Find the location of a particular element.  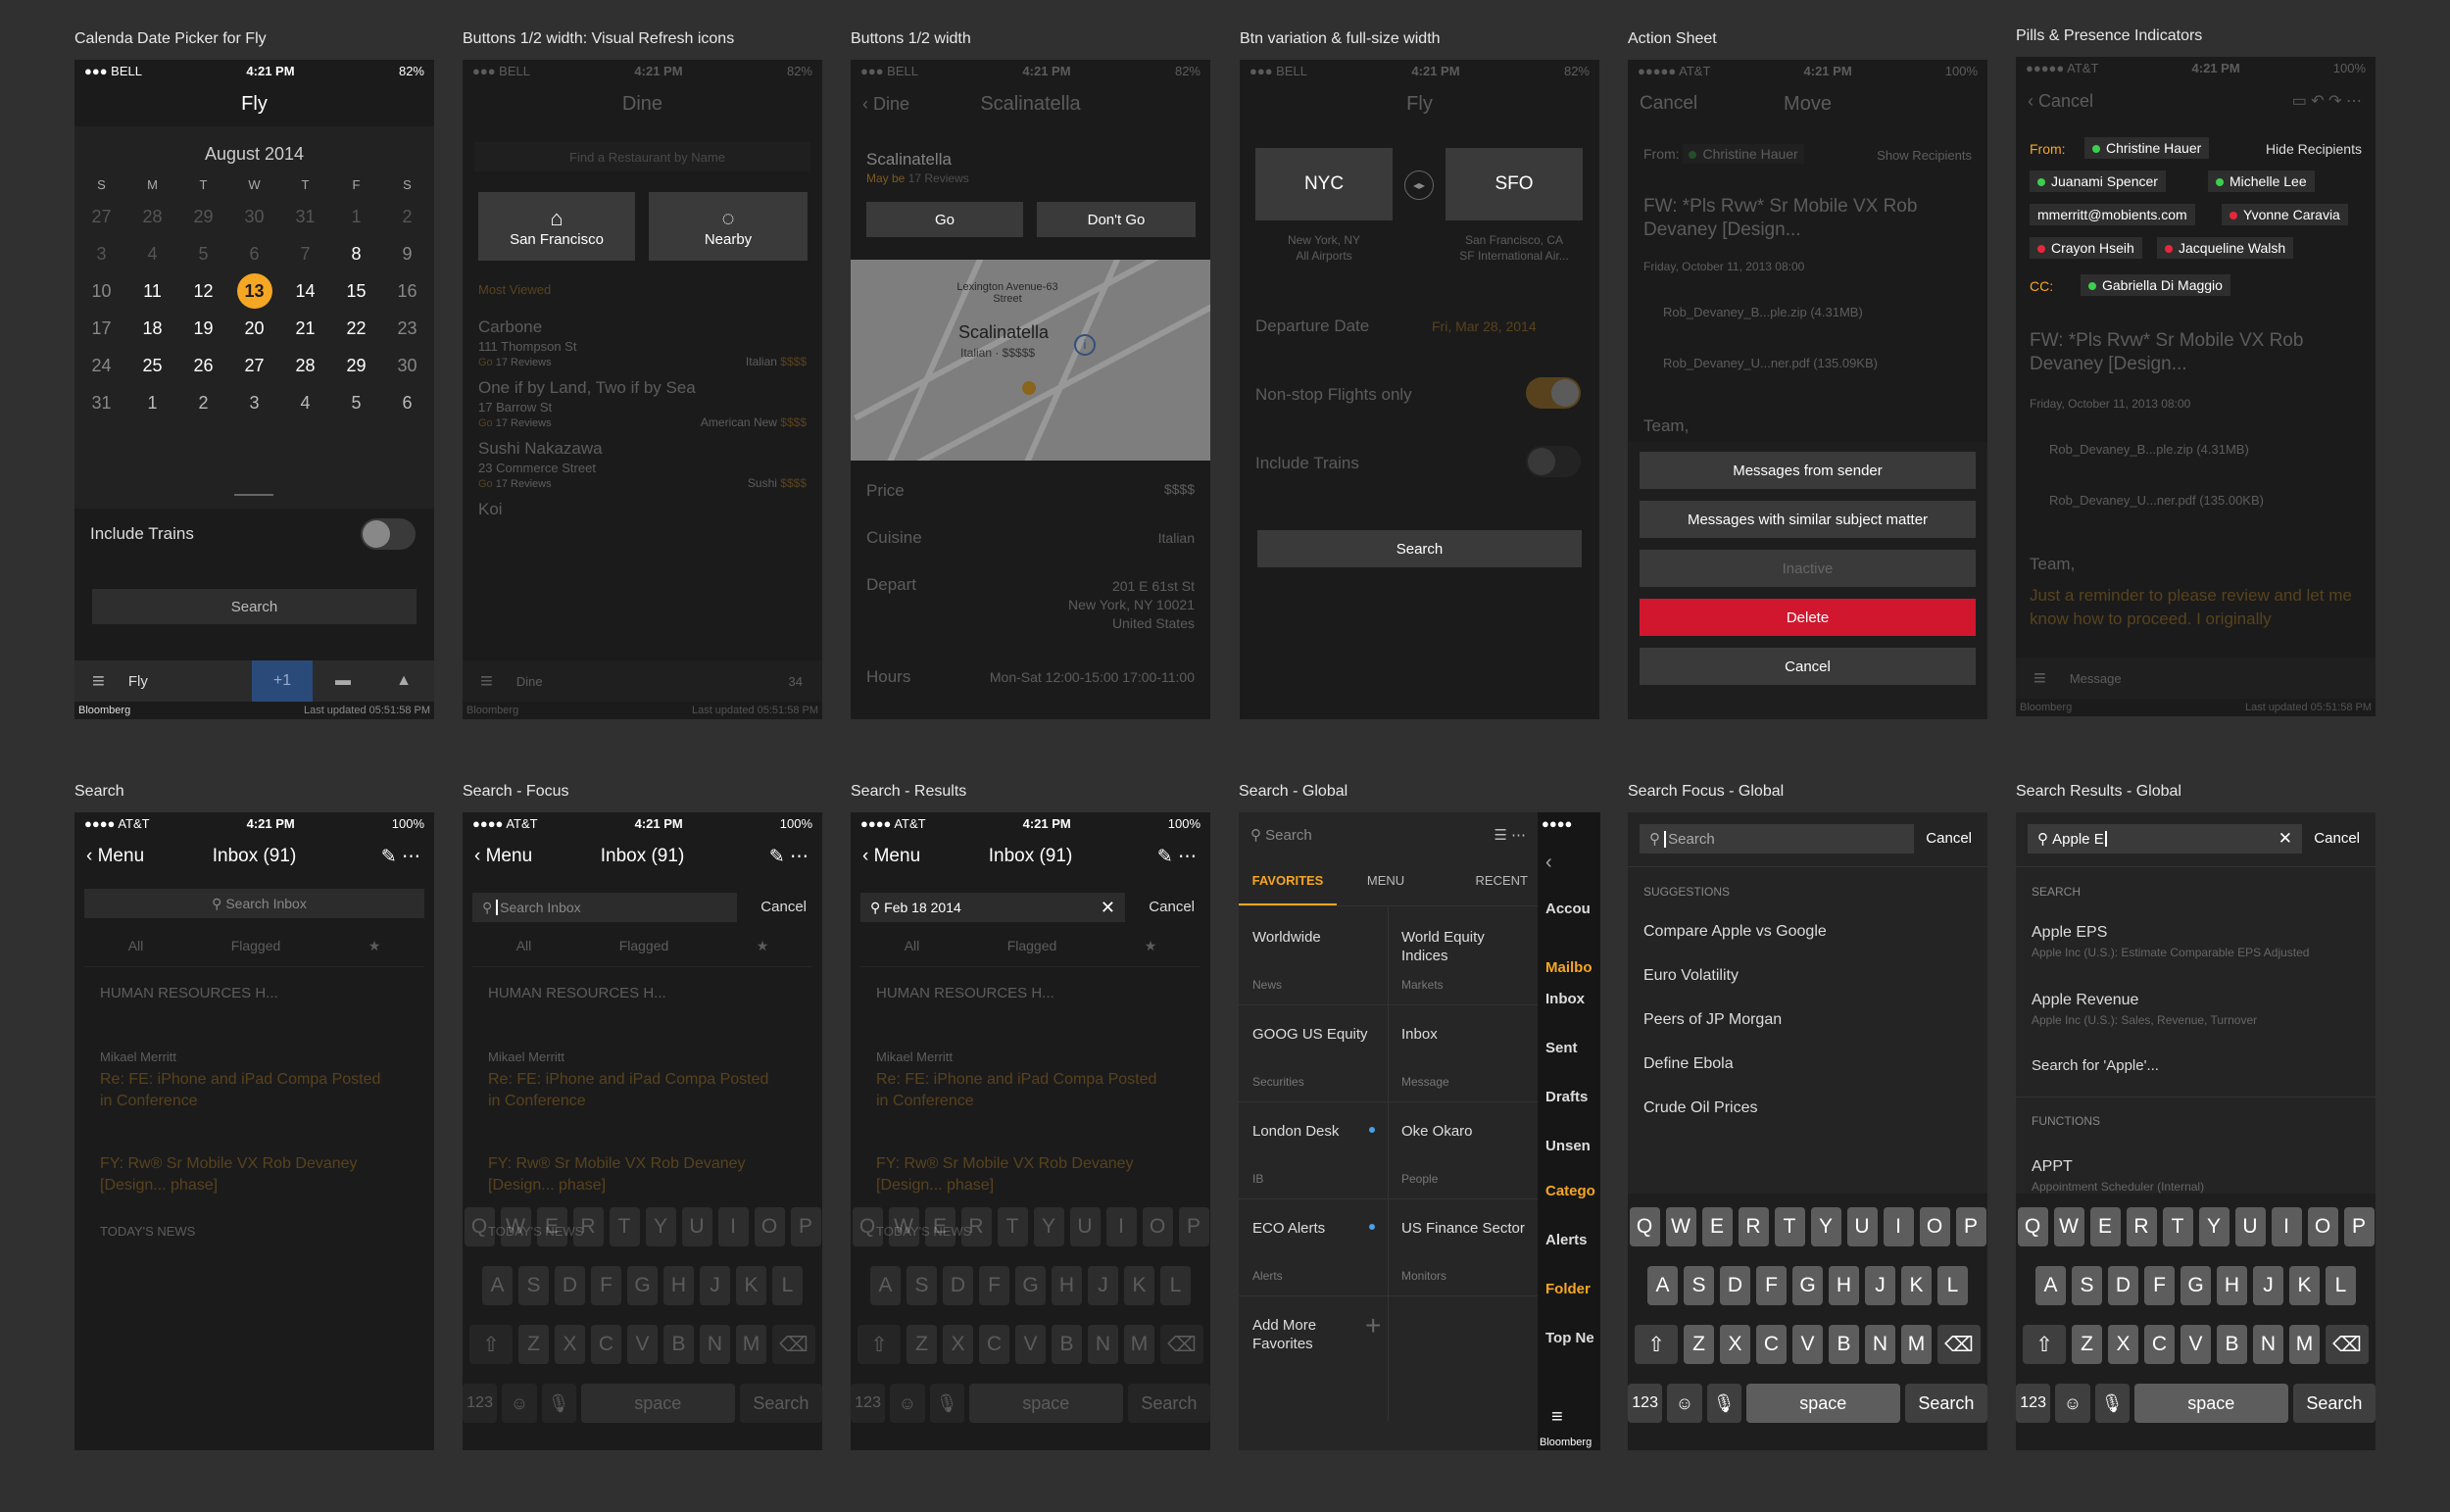

side-item: Alerts is located at coordinates (1566, 1240).